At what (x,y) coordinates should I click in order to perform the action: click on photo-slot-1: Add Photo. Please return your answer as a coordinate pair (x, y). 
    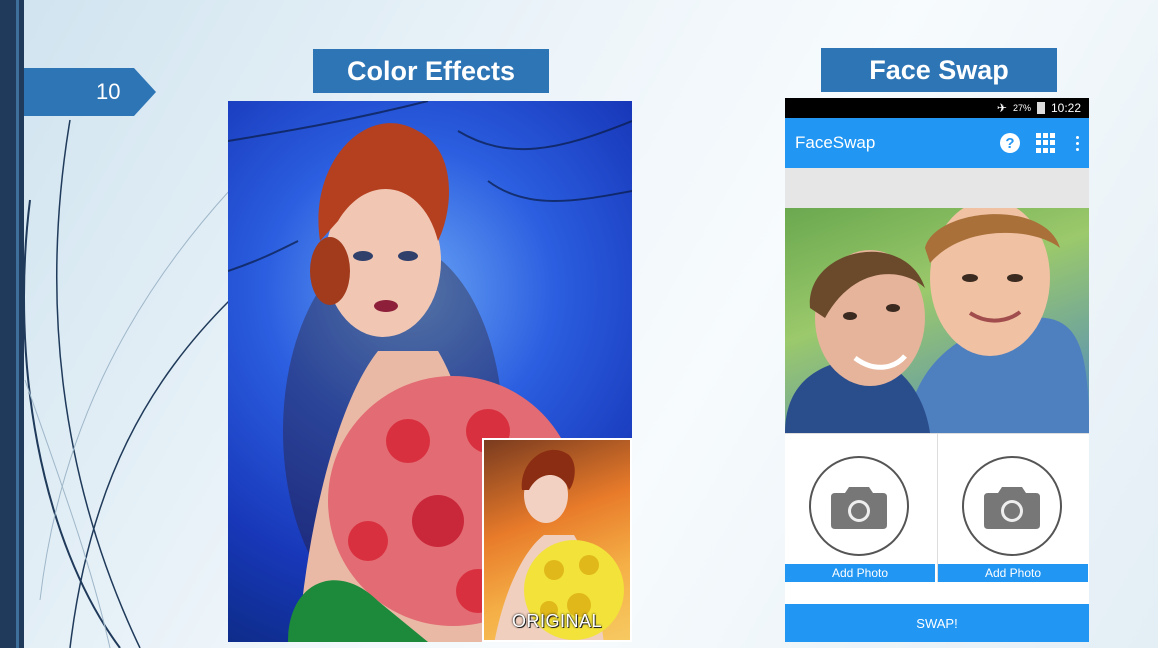
    Looking at the image, I should click on (861, 508).